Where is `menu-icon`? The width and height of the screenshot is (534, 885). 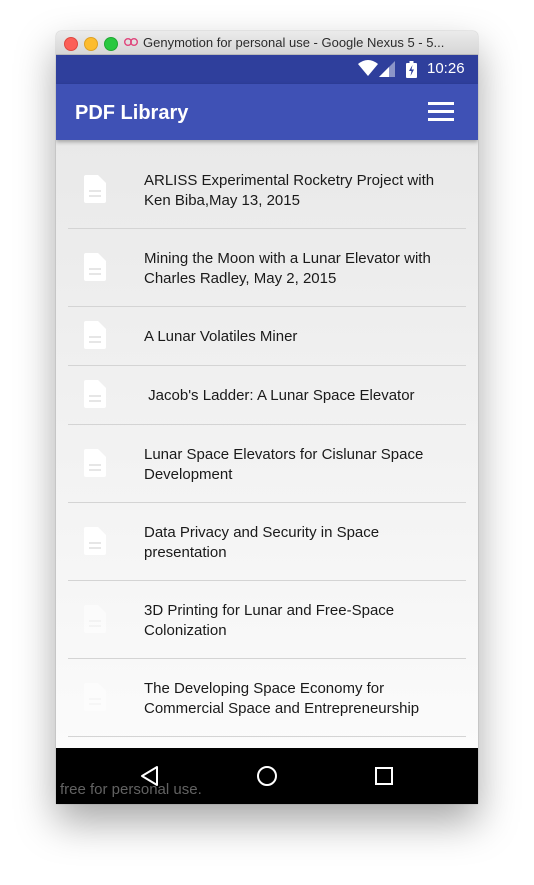
menu-icon is located at coordinates (441, 103).